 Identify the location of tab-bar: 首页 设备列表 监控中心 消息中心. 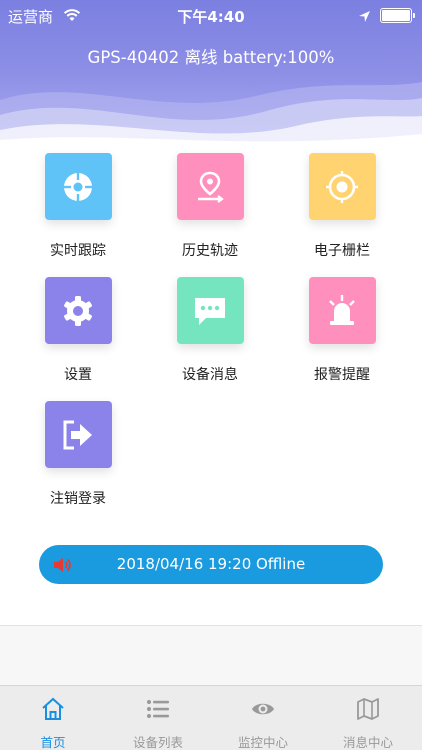
(211, 717).